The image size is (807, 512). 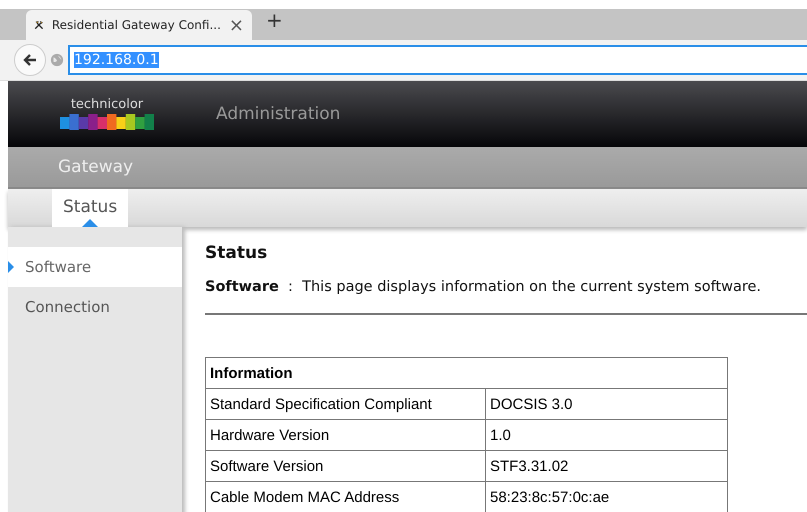 I want to click on browser-tab: Residential Gateway Confi... ×, so click(x=139, y=25).